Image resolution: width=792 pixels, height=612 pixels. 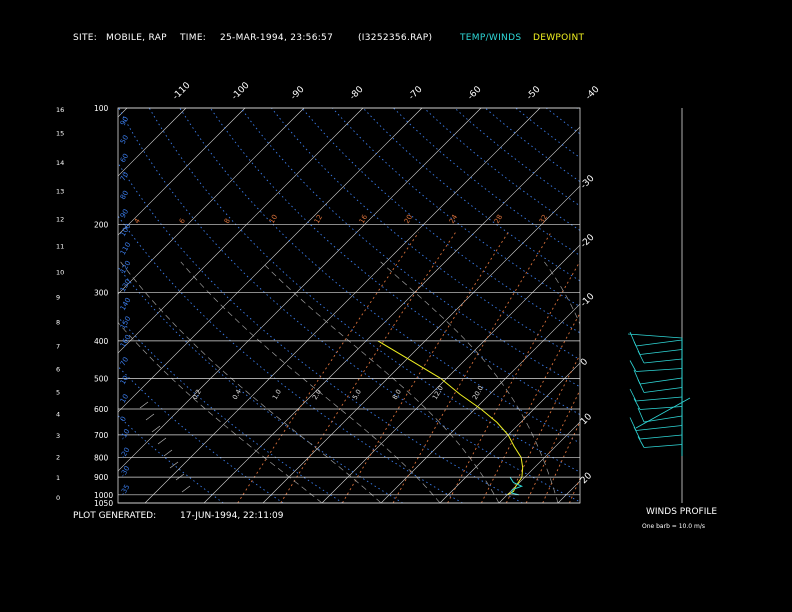 I want to click on isotherm-right-label: 0, so click(x=584, y=362).